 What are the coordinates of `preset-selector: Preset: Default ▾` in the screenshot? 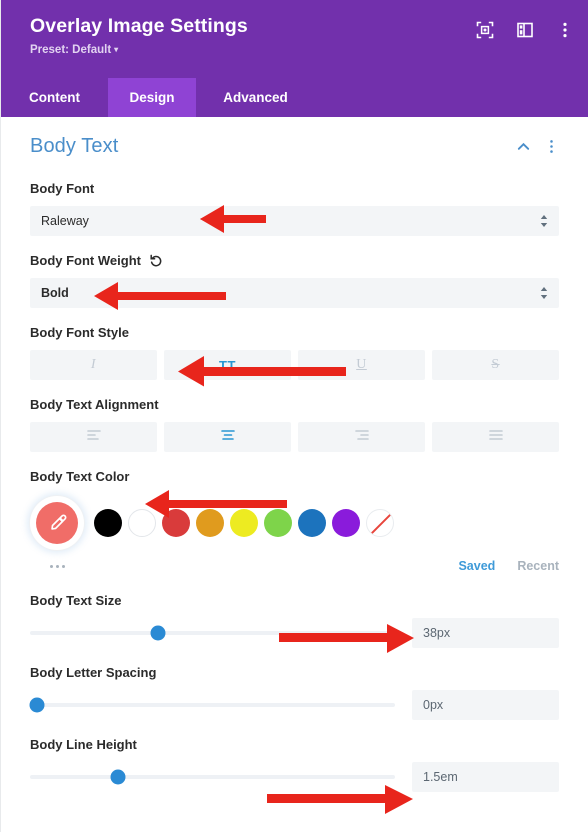 It's located at (300, 50).